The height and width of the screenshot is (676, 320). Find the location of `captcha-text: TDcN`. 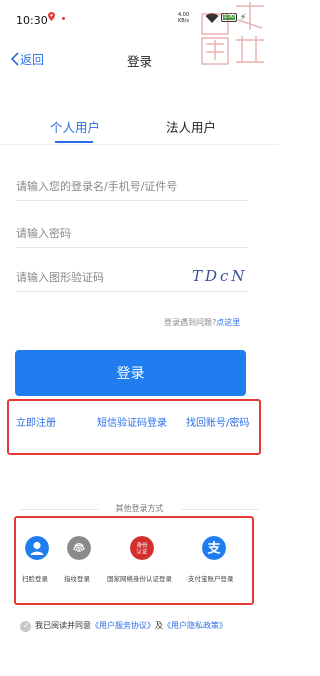

captcha-text: TDcN is located at coordinates (219, 276).